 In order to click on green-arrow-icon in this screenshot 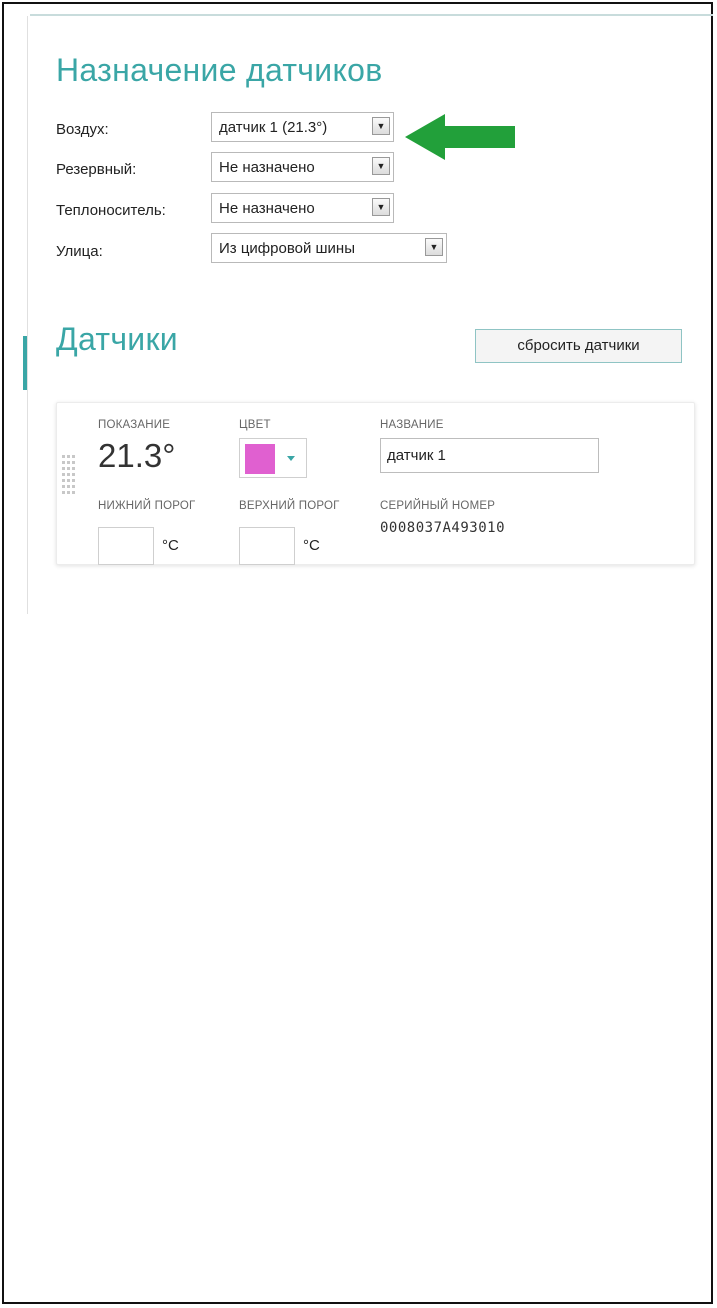, I will do `click(460, 137)`.